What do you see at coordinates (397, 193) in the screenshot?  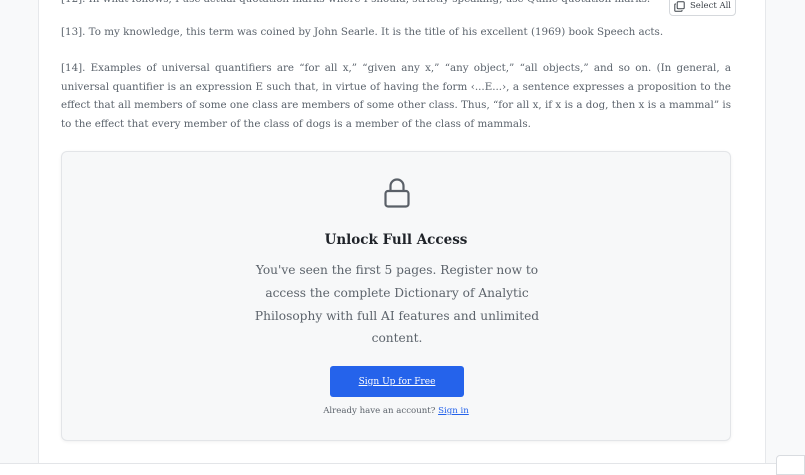 I see `lock-icon` at bounding box center [397, 193].